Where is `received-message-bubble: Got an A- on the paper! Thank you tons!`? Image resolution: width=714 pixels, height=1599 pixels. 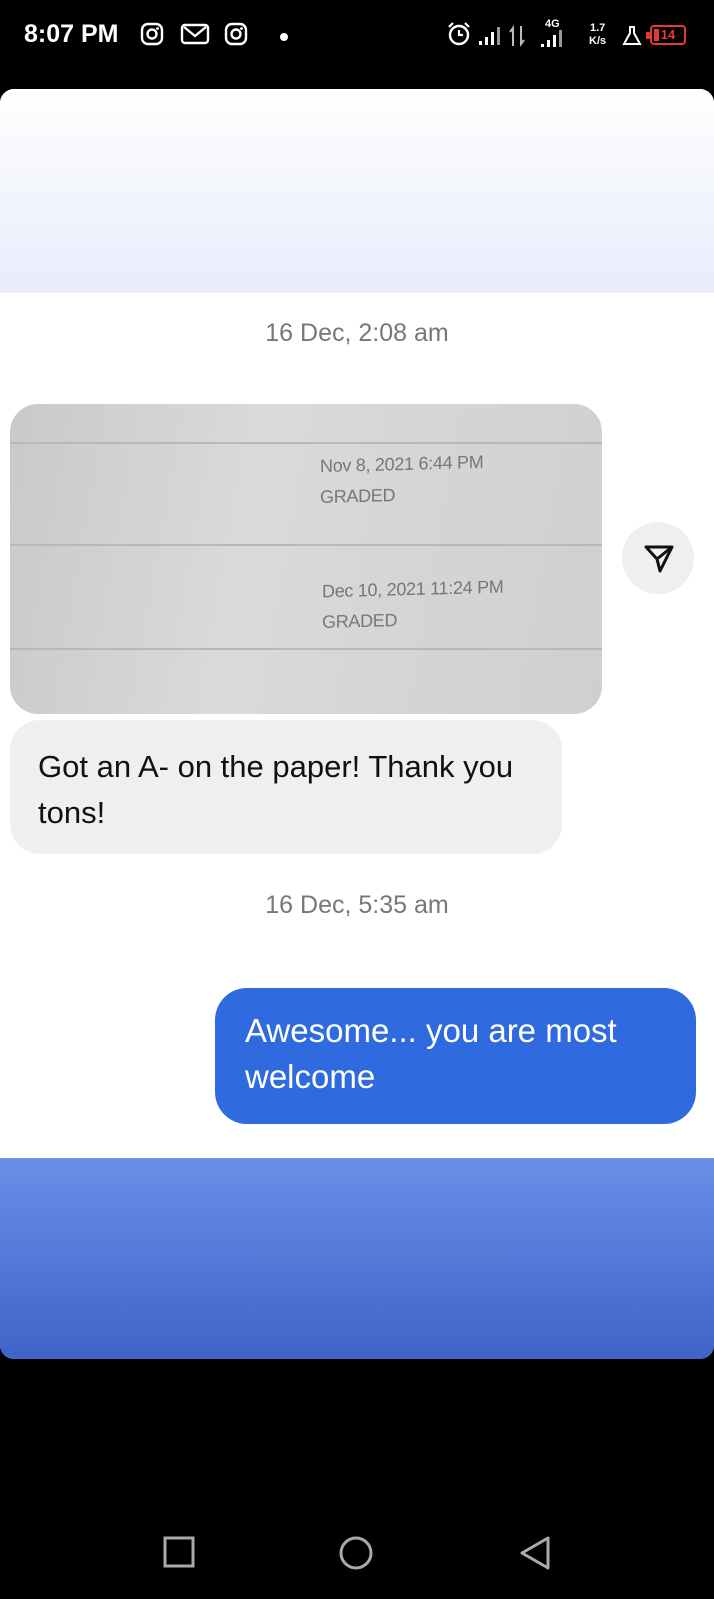
received-message-bubble: Got an A- on the paper! Thank you tons! is located at coordinates (286, 787).